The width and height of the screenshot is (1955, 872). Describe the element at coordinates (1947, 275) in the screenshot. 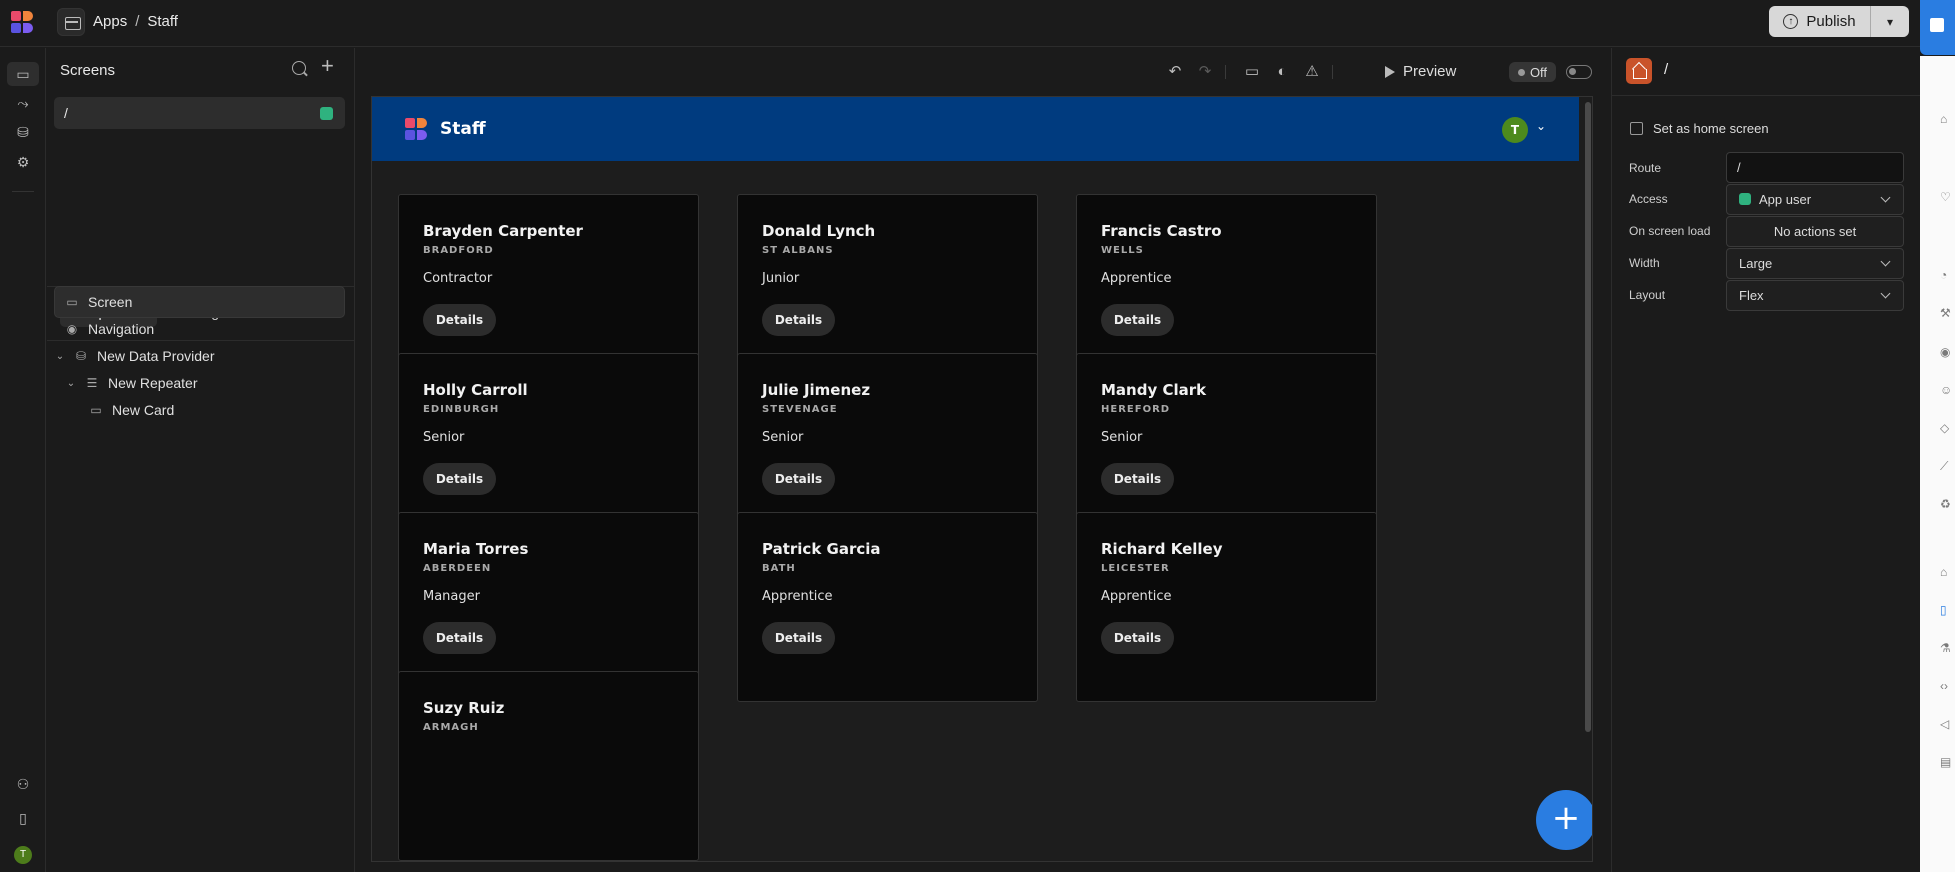

I see `chart-pie-icon: ◔` at that location.